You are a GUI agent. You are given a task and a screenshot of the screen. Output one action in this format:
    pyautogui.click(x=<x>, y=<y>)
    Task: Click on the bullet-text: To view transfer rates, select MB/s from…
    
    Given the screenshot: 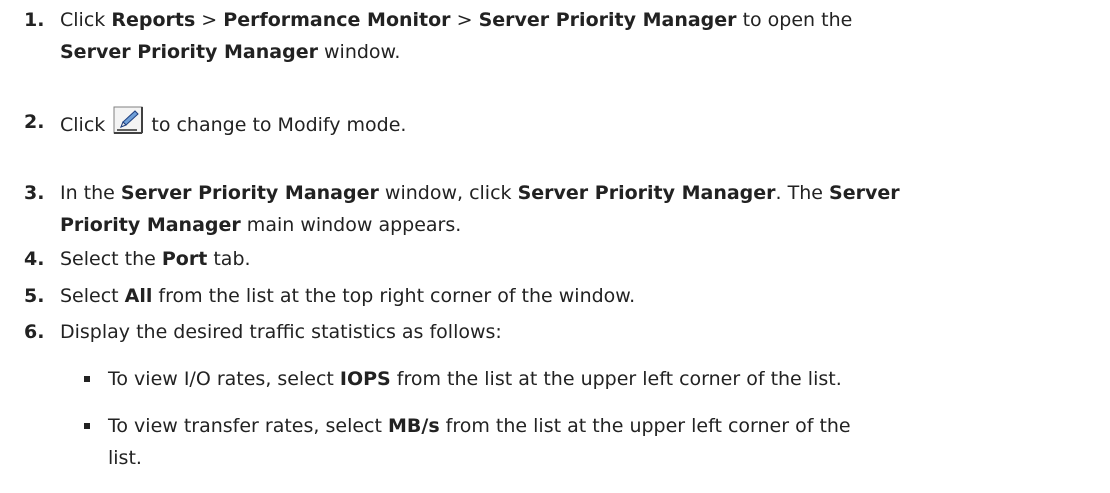 What is the action you would take?
    pyautogui.click(x=479, y=442)
    